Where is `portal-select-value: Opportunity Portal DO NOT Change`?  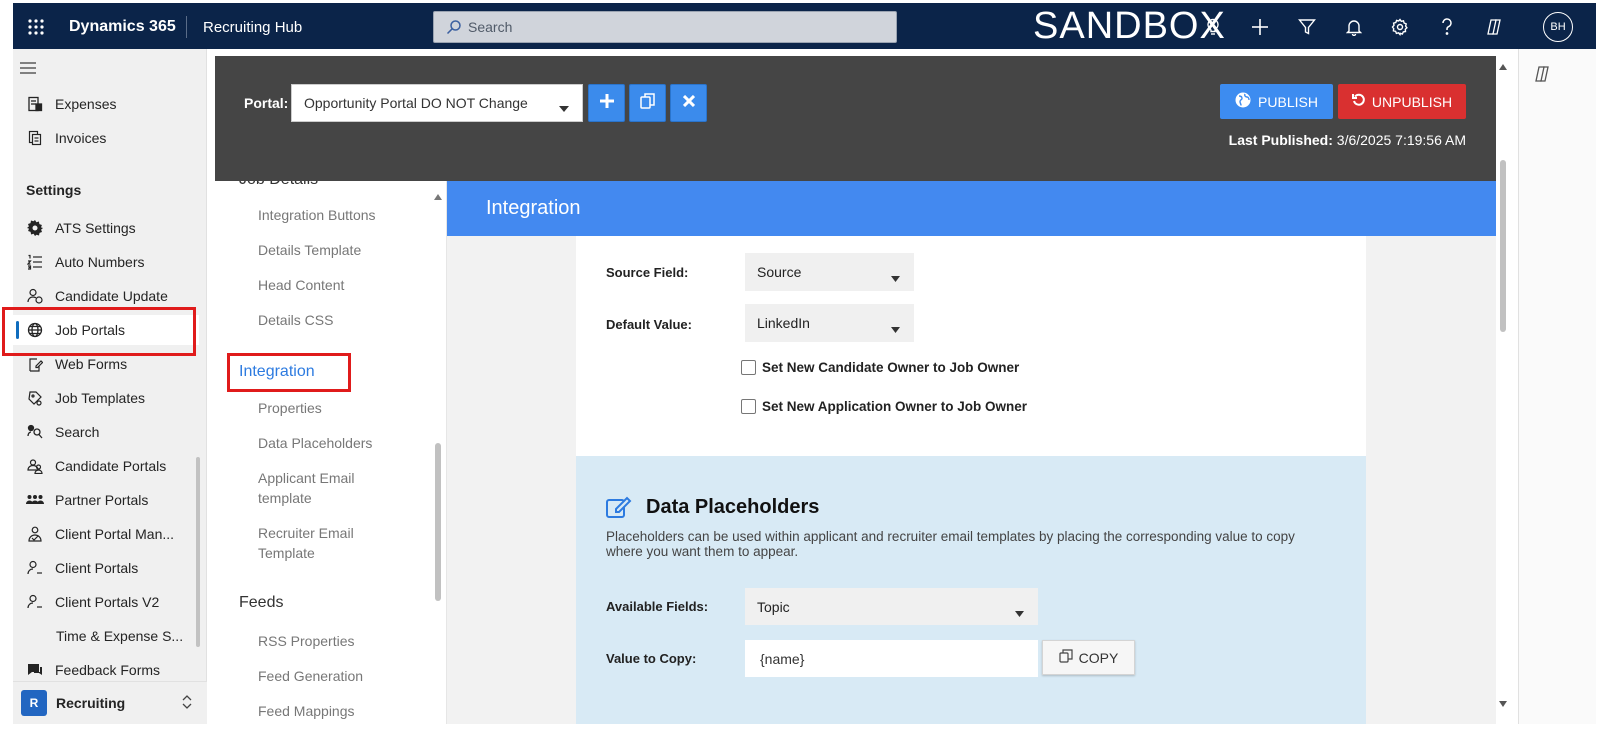
portal-select-value: Opportunity Portal DO NOT Change is located at coordinates (416, 103).